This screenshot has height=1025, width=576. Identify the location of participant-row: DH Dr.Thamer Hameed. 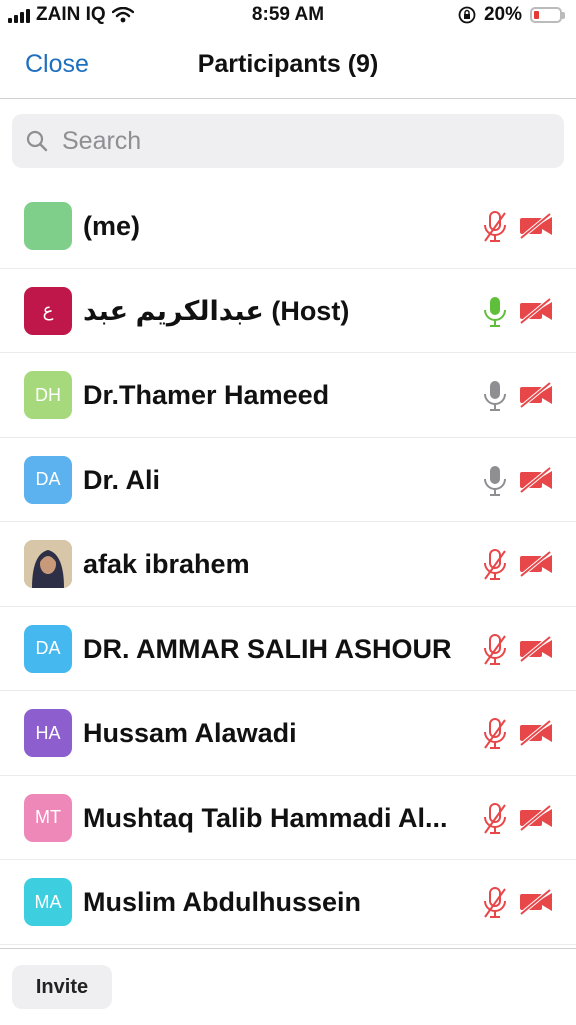
(288, 395).